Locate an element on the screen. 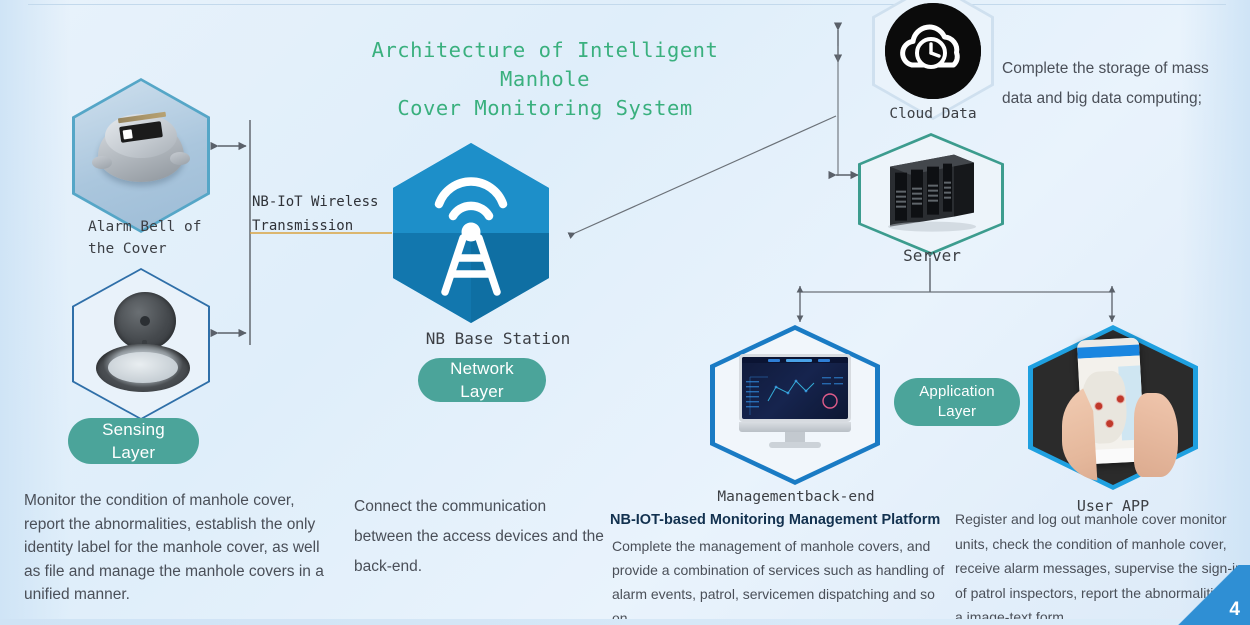 This screenshot has height=625, width=1250. page-number: 4 is located at coordinates (1234, 609).